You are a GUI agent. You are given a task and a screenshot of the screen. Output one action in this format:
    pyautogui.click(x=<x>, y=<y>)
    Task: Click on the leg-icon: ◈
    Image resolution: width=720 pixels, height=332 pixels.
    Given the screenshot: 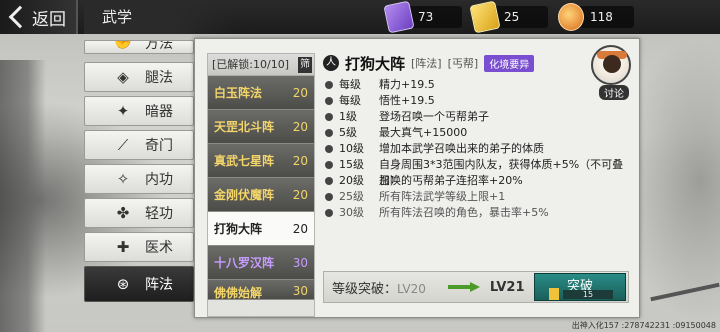 What is the action you would take?
    pyautogui.click(x=123, y=77)
    